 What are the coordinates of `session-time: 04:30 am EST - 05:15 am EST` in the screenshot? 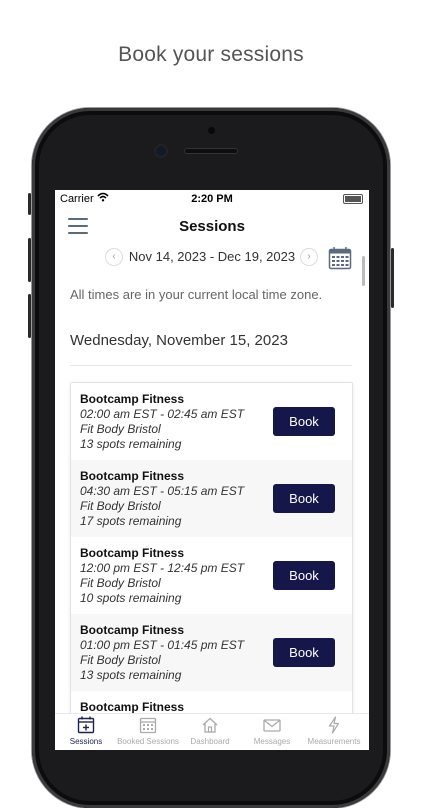 It's located at (162, 491).